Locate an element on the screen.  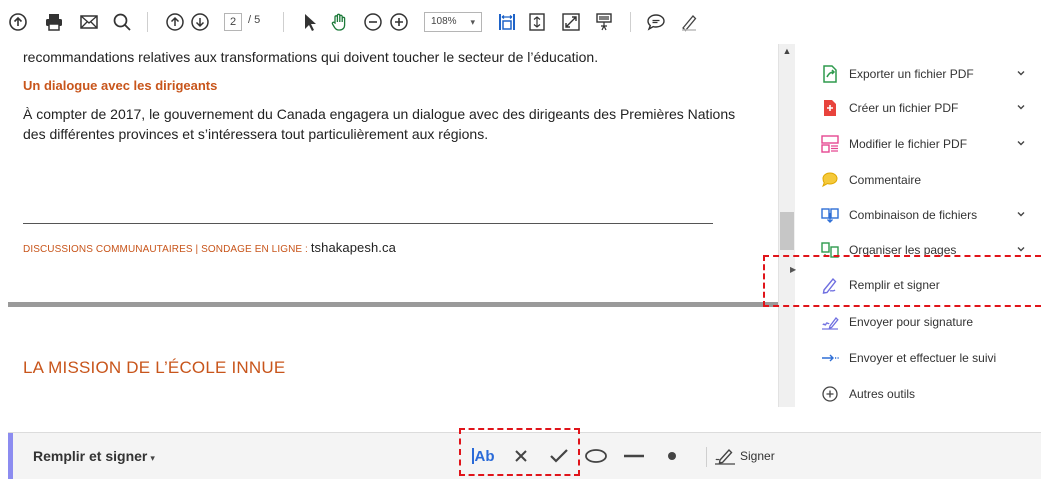
ellipse-icon is located at coordinates (596, 456).